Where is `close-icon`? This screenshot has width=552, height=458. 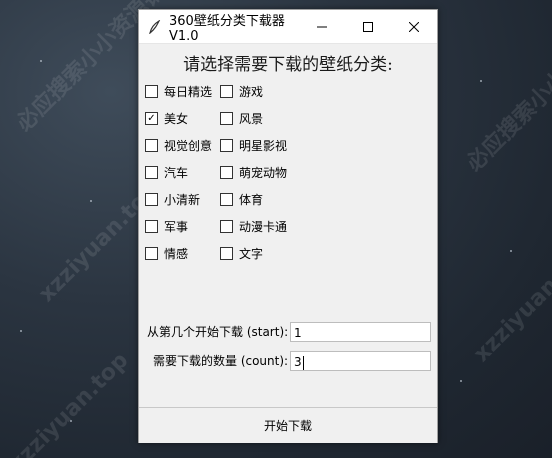 close-icon is located at coordinates (414, 26).